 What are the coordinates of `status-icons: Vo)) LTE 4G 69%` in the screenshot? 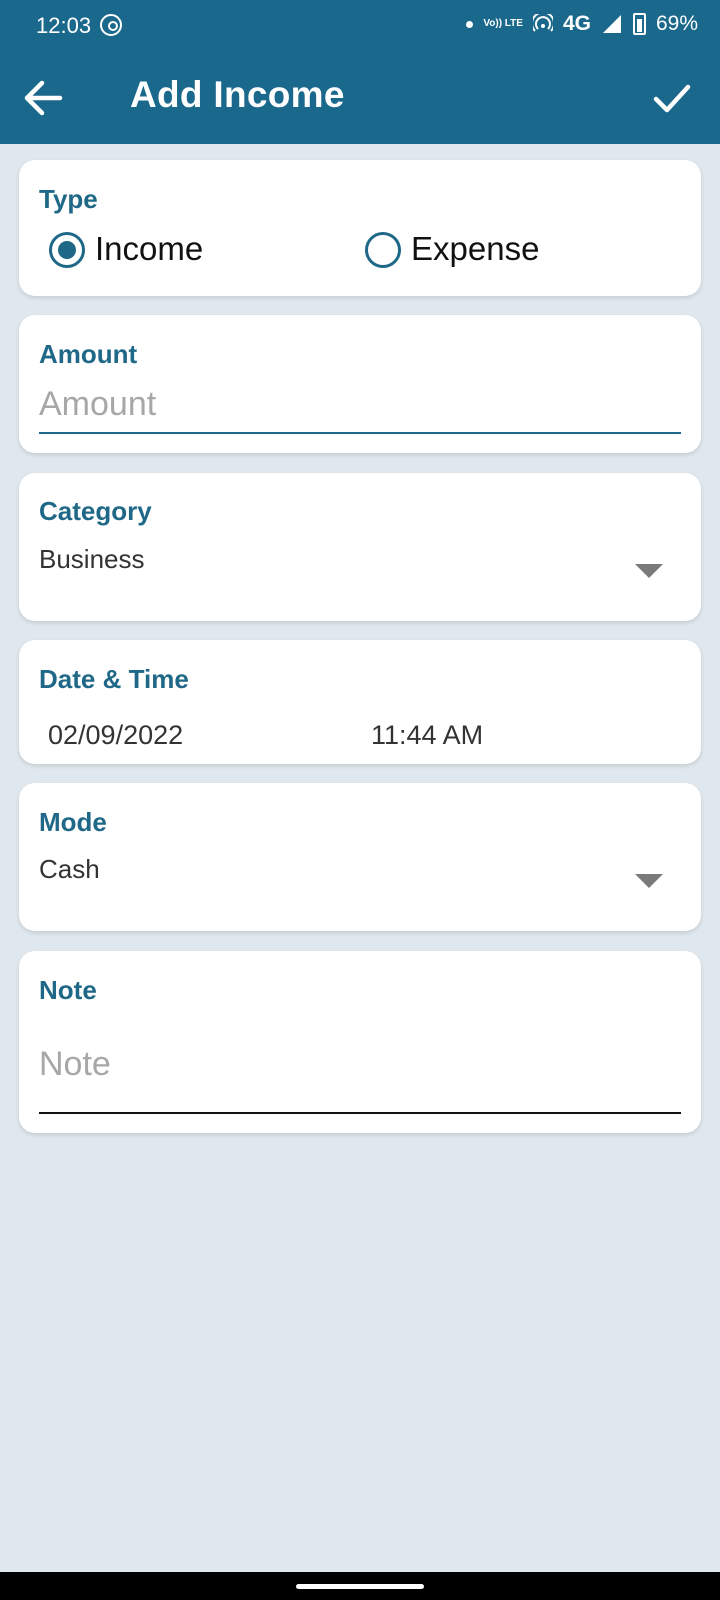 It's located at (582, 24).